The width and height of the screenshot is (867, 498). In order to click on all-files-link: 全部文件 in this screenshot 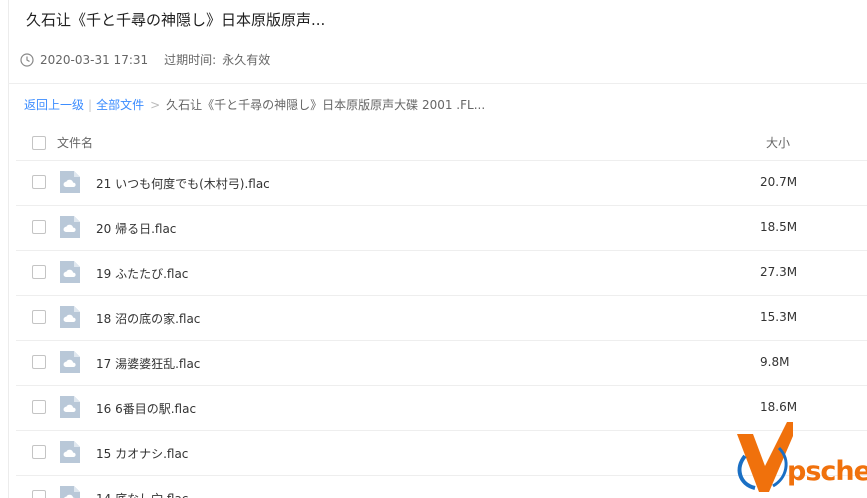, I will do `click(120, 105)`.